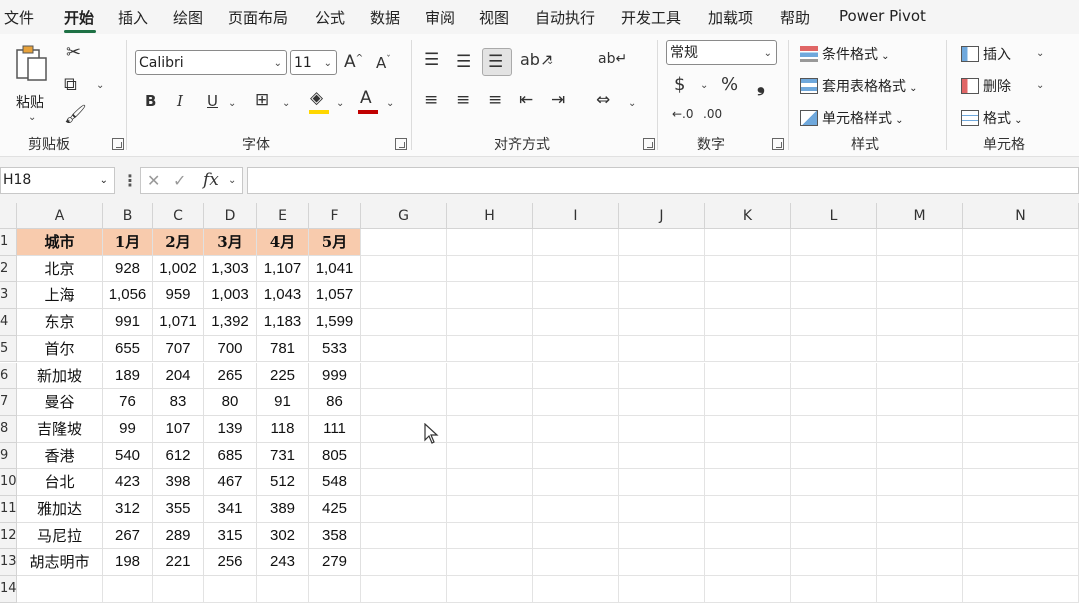  Describe the element at coordinates (612, 59) in the screenshot. I see `wrap-text-icon: ab↵` at that location.